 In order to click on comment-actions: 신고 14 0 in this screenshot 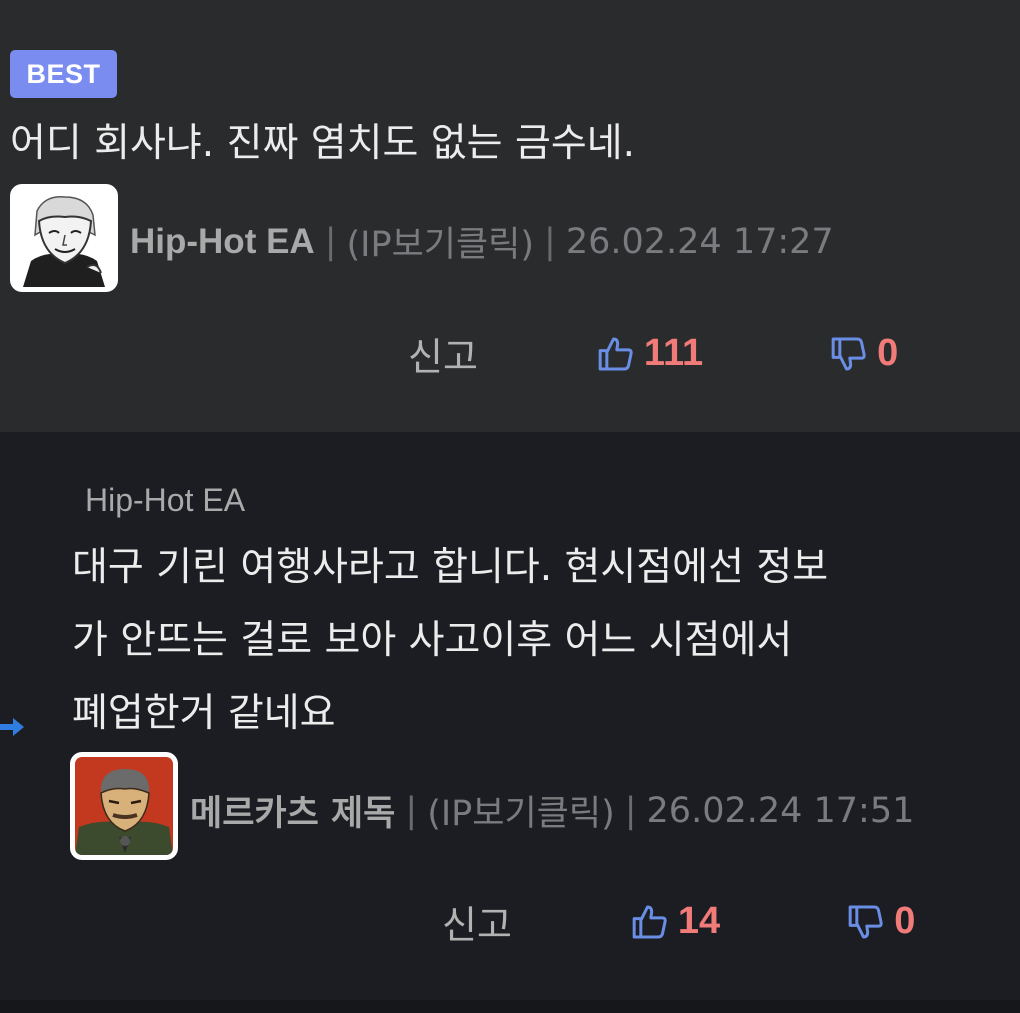, I will do `click(678, 921)`.